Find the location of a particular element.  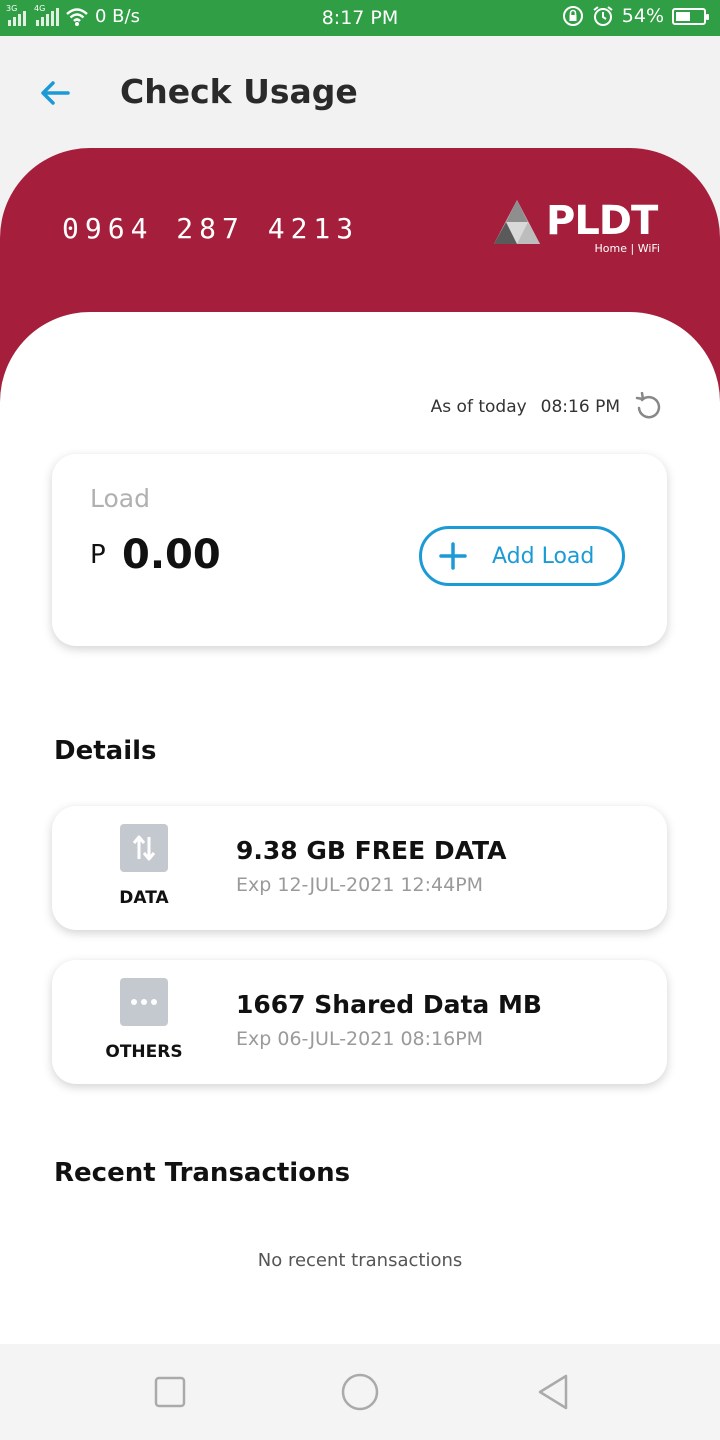

status-right: 54% is located at coordinates (635, 16).